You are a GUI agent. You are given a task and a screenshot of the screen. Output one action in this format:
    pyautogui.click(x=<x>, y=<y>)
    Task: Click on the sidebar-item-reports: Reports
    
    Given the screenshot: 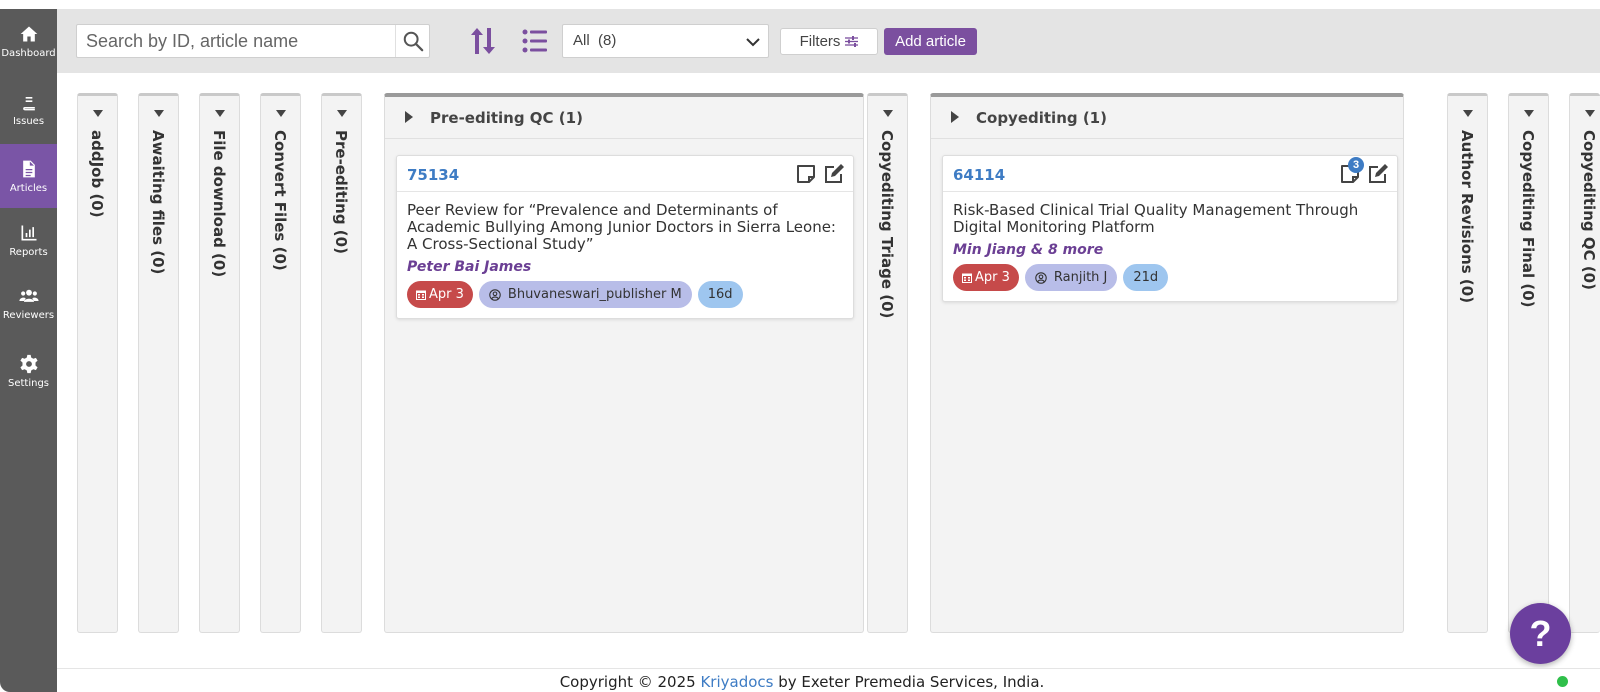 What is the action you would take?
    pyautogui.click(x=28, y=240)
    